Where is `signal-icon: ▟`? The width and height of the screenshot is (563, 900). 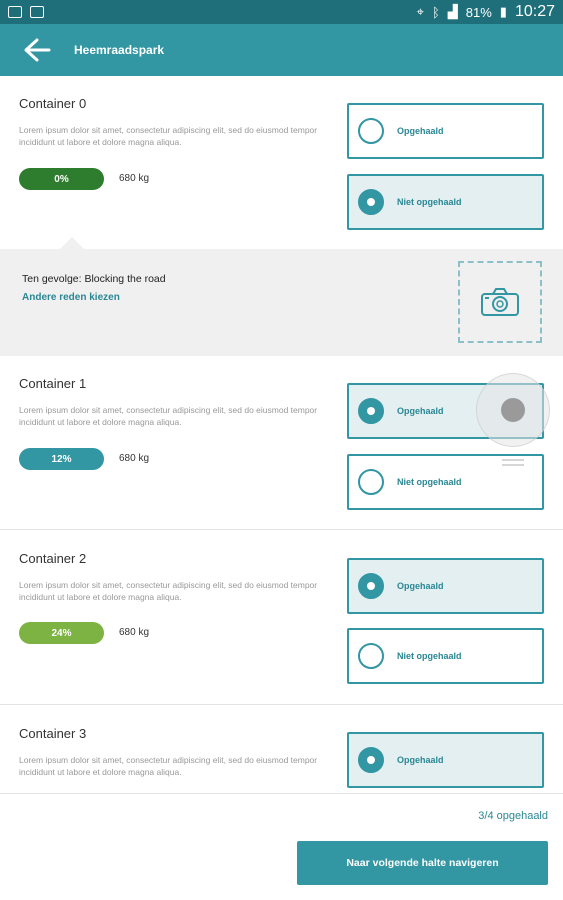
signal-icon: ▟ is located at coordinates (452, 11).